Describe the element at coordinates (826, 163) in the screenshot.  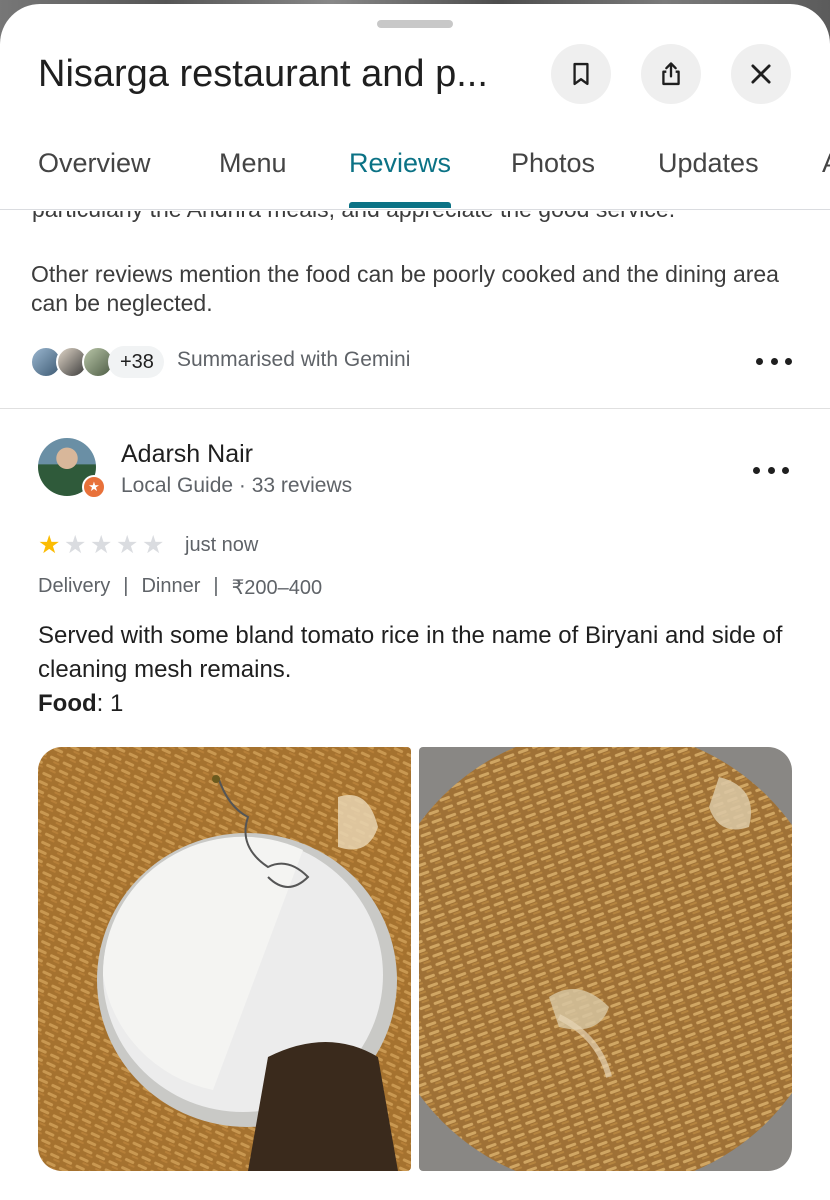
I see `tab-about-partial: A` at that location.